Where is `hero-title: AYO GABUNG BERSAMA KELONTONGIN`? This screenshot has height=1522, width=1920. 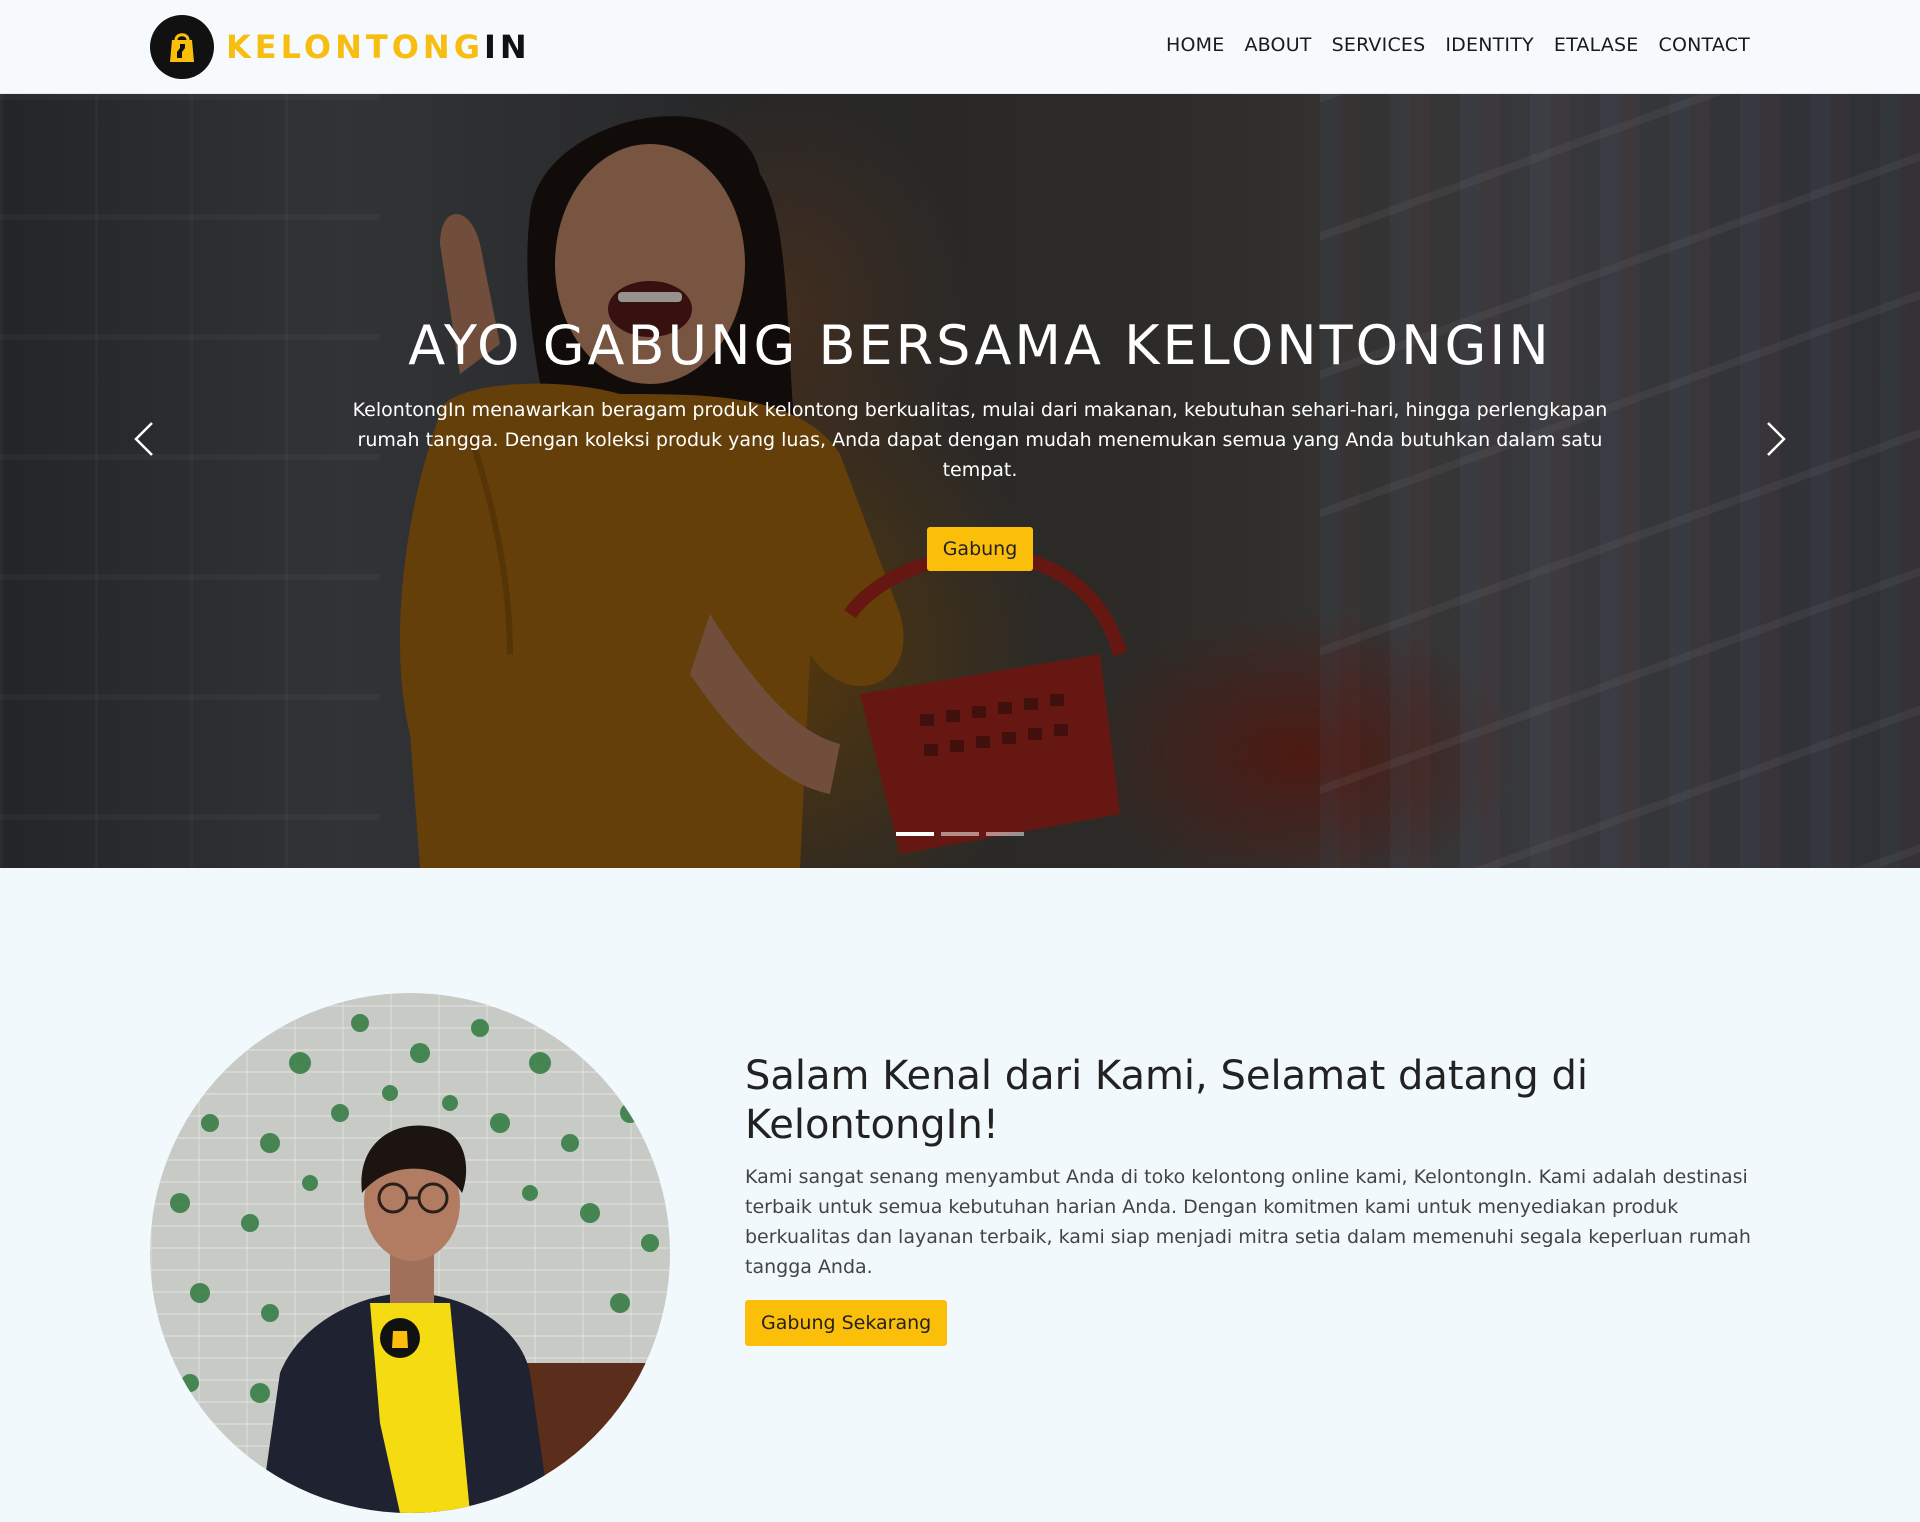 hero-title: AYO GABUNG BERSAMA KELONTONGIN is located at coordinates (980, 345).